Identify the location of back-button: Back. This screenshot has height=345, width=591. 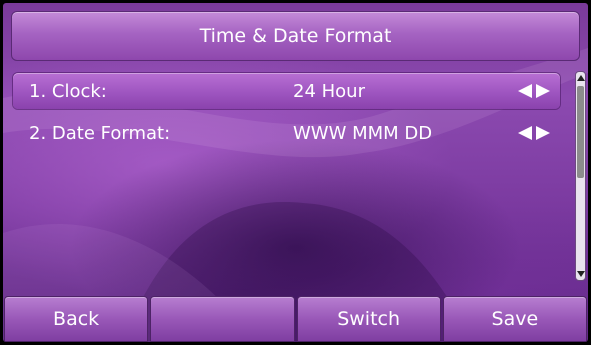
(76, 319).